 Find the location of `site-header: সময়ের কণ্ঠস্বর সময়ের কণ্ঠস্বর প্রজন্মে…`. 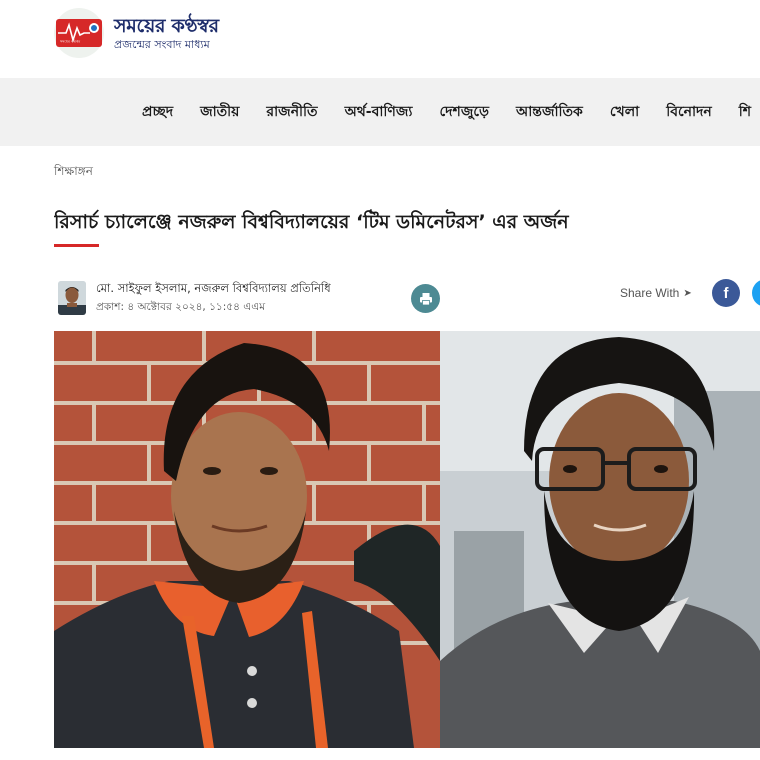

site-header: সময়ের কণ্ঠস্বর সময়ের কণ্ঠস্বর প্রজন্মে… is located at coordinates (380, 39).